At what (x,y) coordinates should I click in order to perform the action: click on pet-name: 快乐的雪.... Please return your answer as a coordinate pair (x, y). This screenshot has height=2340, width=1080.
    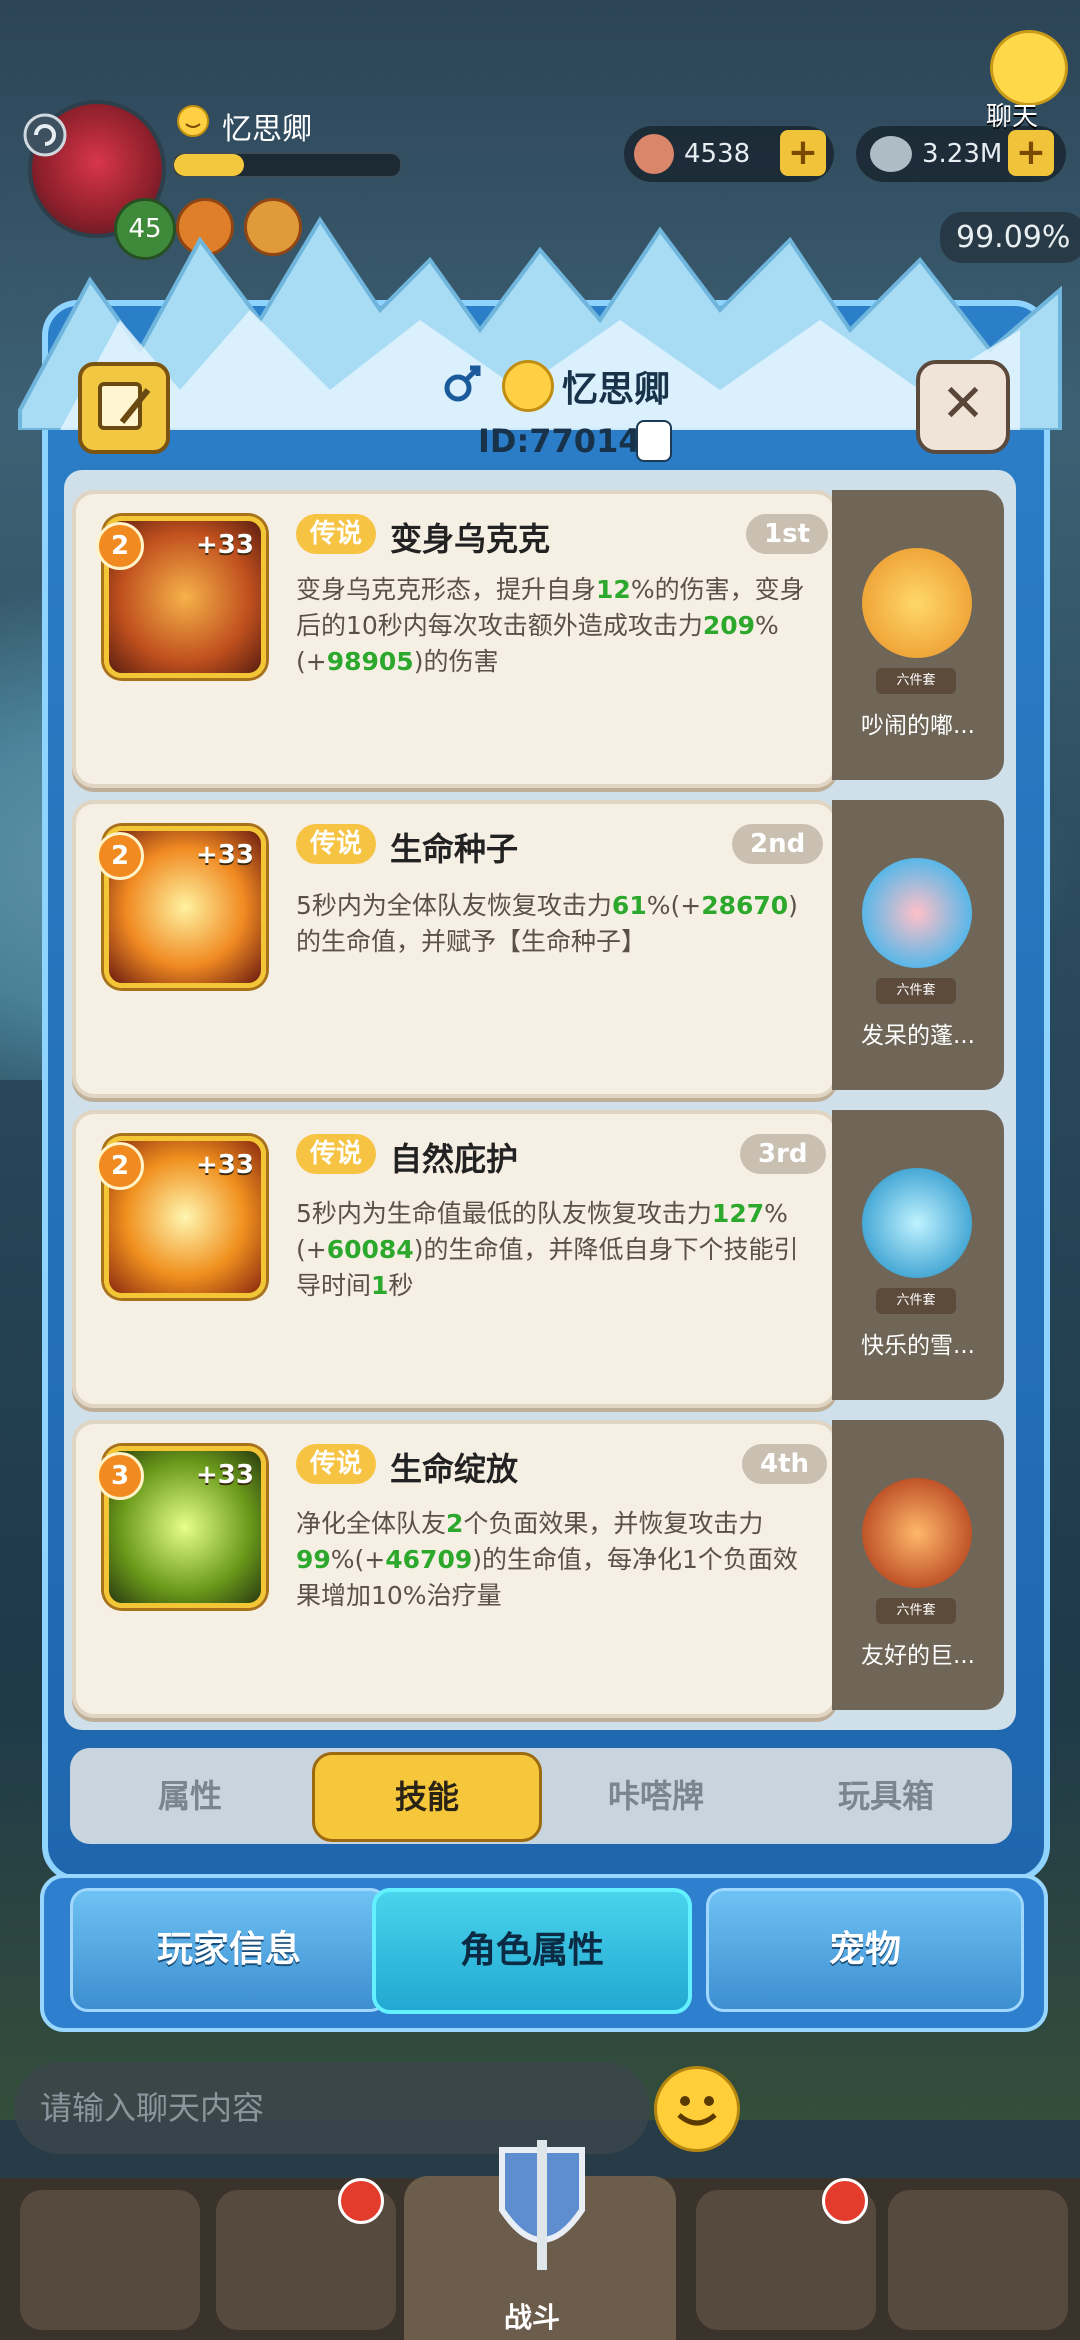
    Looking at the image, I should click on (918, 1346).